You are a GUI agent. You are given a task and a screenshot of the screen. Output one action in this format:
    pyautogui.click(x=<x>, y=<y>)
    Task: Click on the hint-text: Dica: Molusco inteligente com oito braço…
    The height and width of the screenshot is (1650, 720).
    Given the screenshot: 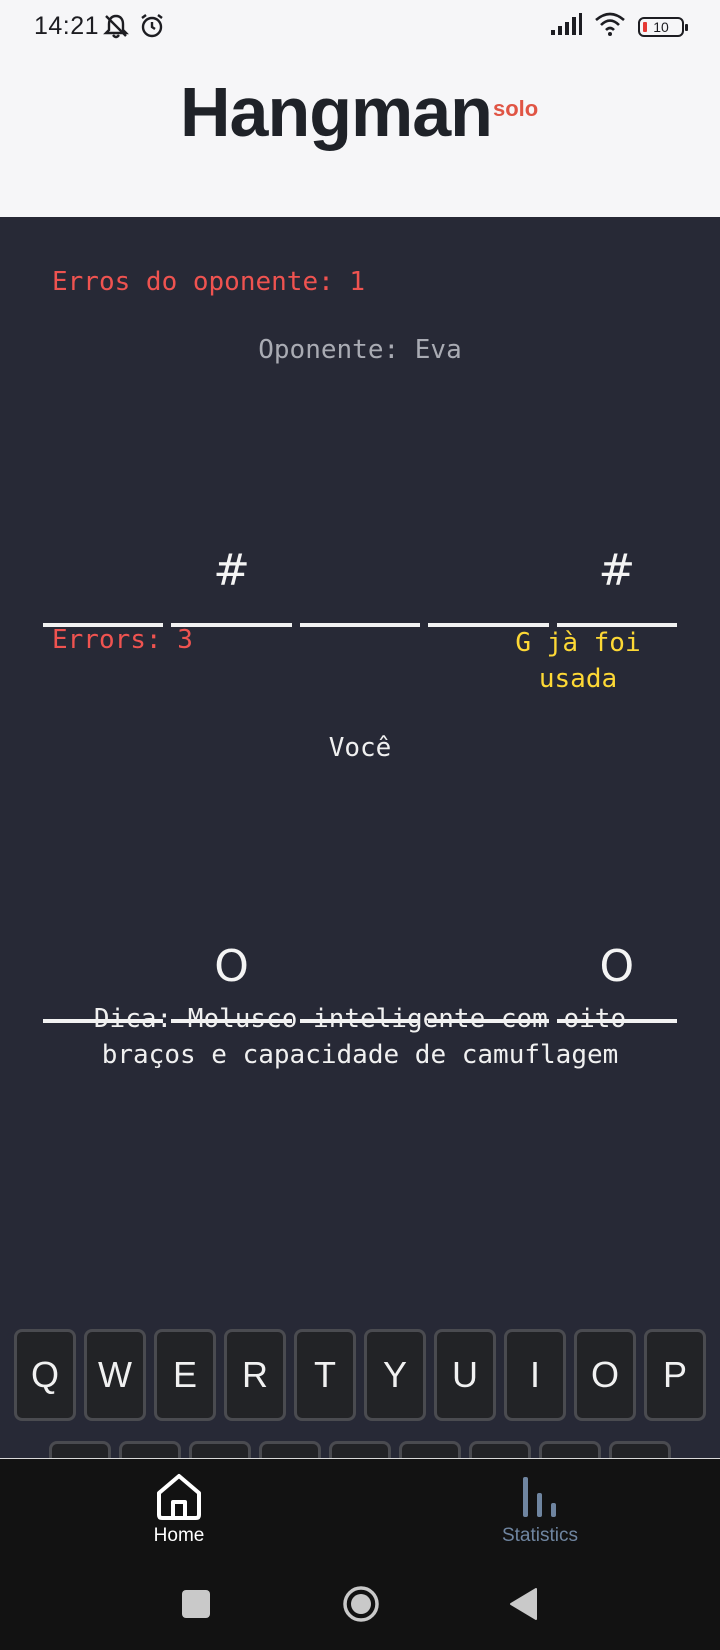 What is the action you would take?
    pyautogui.click(x=360, y=1037)
    